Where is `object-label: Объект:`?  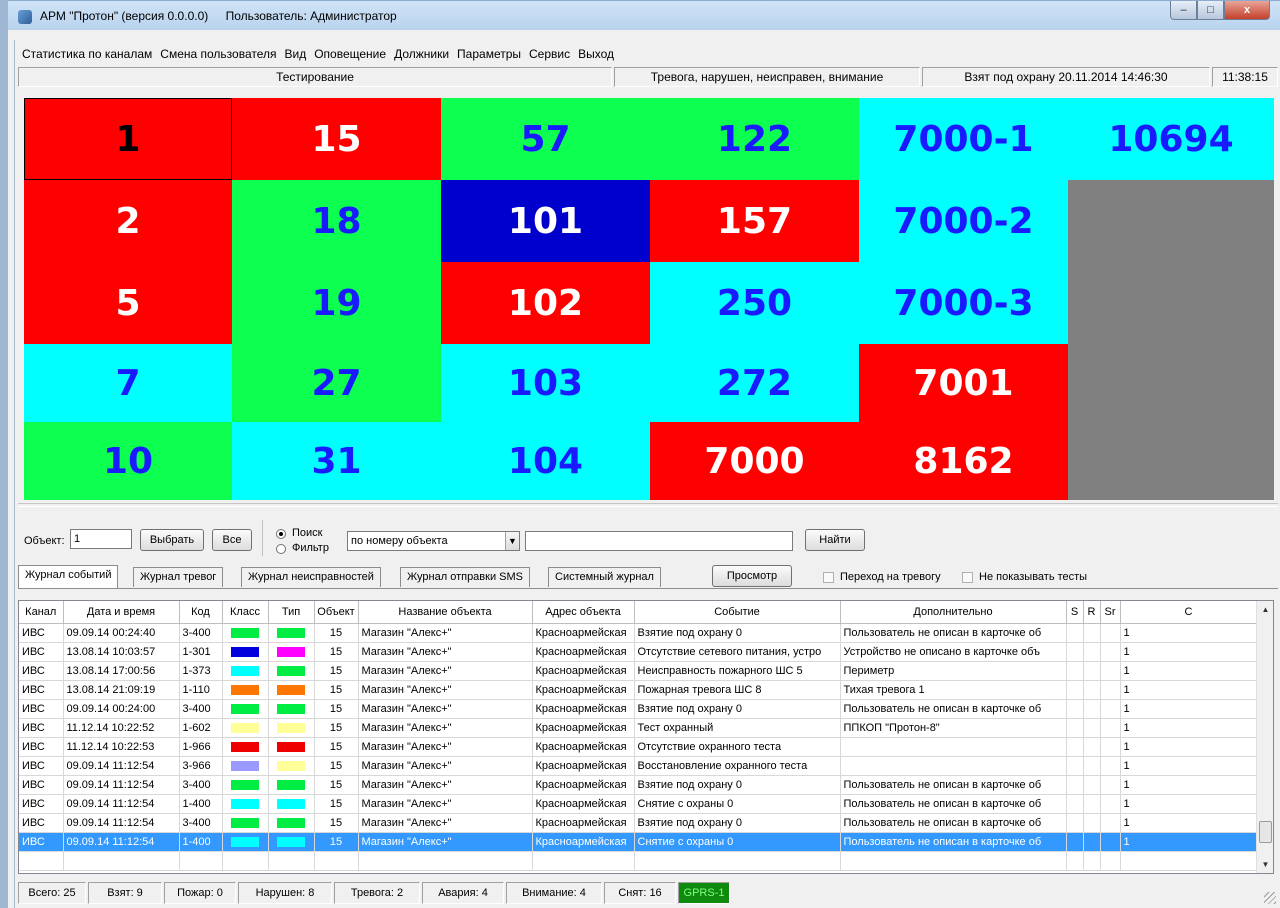
object-label: Объект: is located at coordinates (44, 541).